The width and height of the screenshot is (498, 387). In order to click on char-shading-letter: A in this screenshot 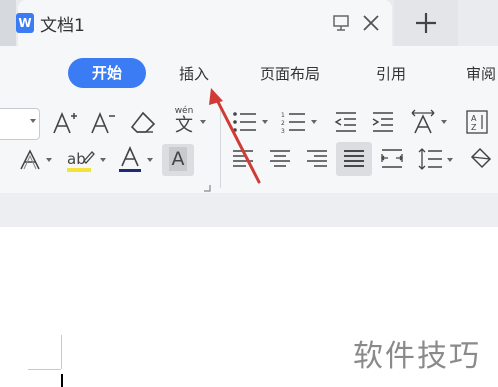, I will do `click(178, 159)`.